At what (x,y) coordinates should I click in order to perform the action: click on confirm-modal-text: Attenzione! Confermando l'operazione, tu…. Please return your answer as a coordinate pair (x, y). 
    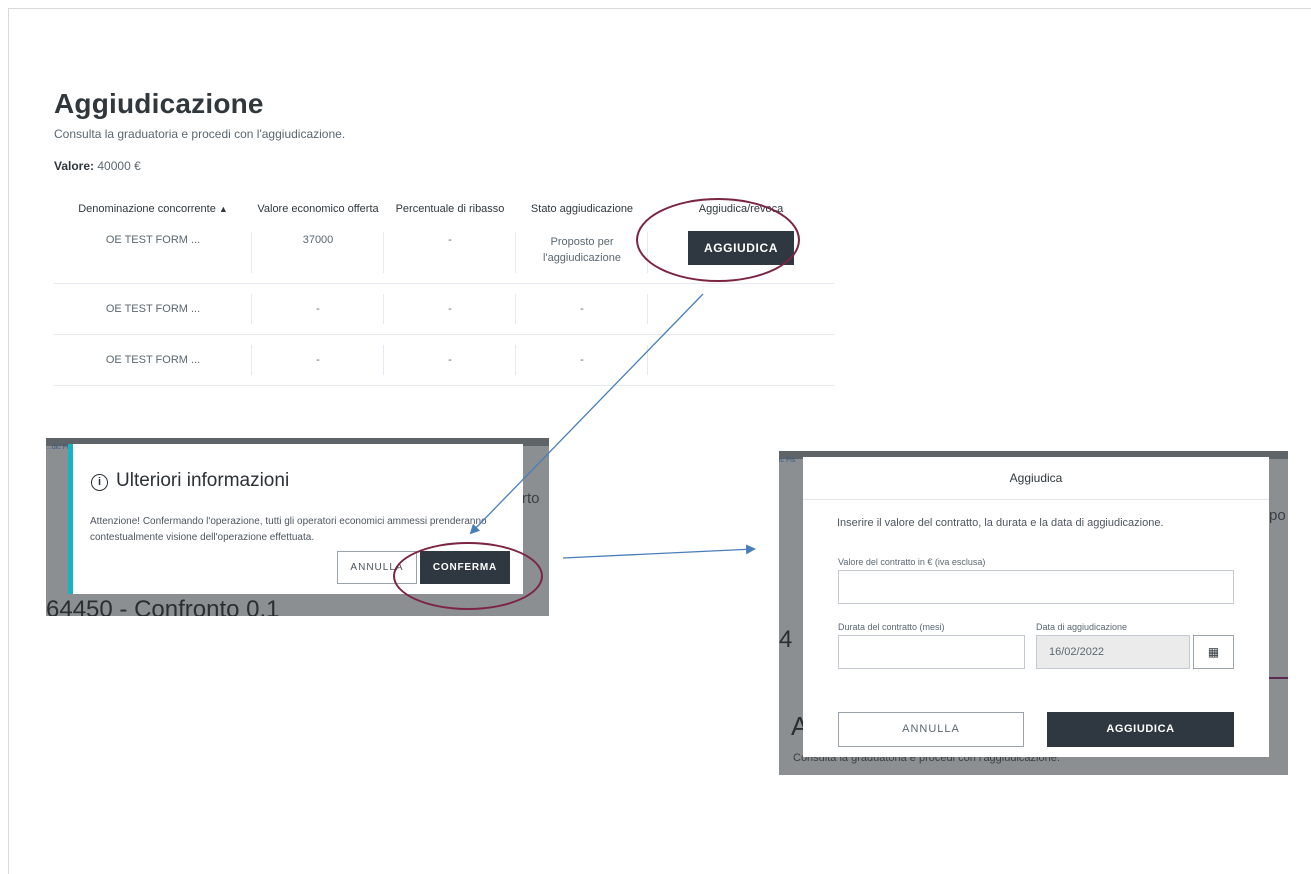
    Looking at the image, I should click on (288, 529).